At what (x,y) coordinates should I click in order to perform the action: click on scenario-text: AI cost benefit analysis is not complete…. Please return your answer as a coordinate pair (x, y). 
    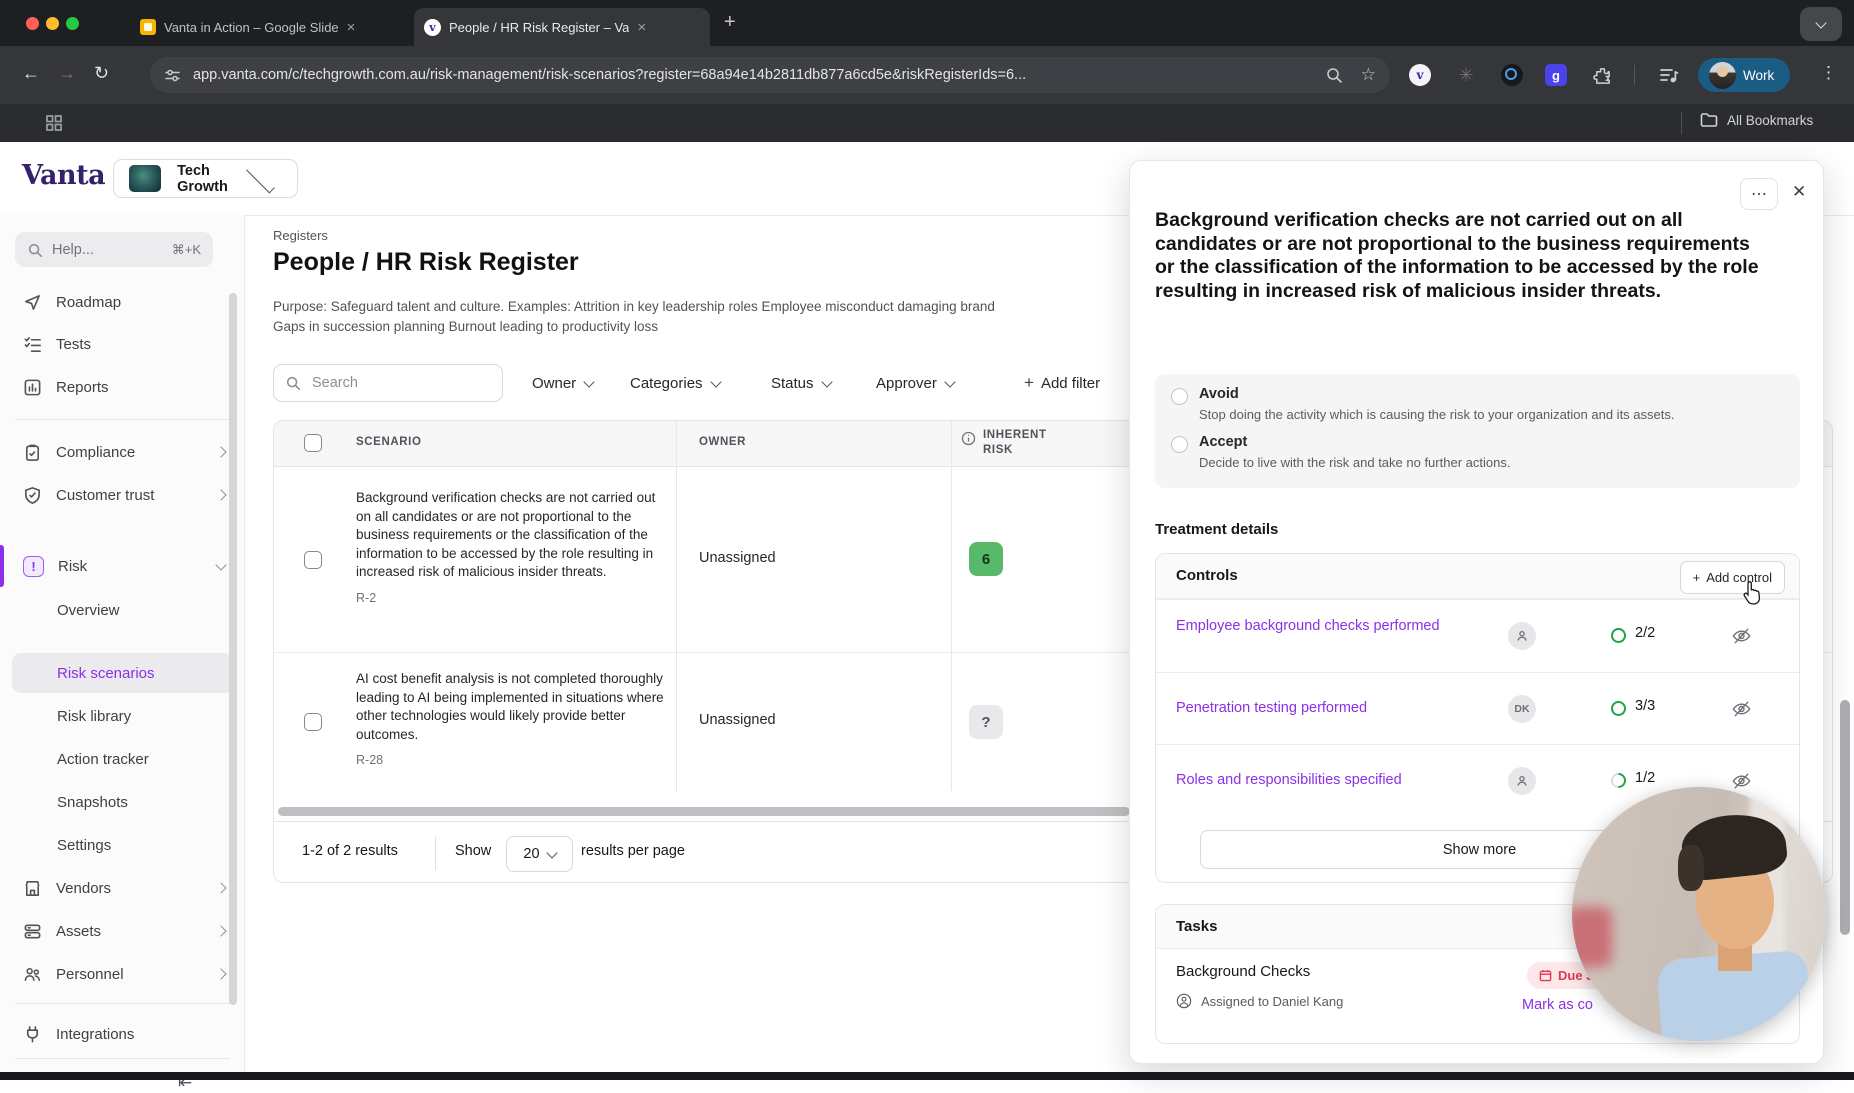
    Looking at the image, I should click on (510, 706).